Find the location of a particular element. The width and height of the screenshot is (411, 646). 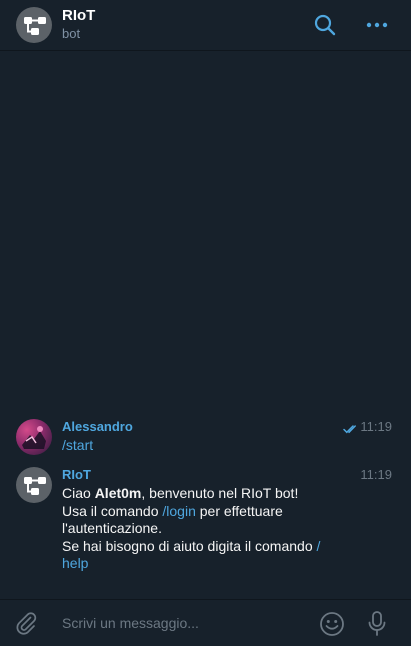

emoji-button is located at coordinates (332, 624).